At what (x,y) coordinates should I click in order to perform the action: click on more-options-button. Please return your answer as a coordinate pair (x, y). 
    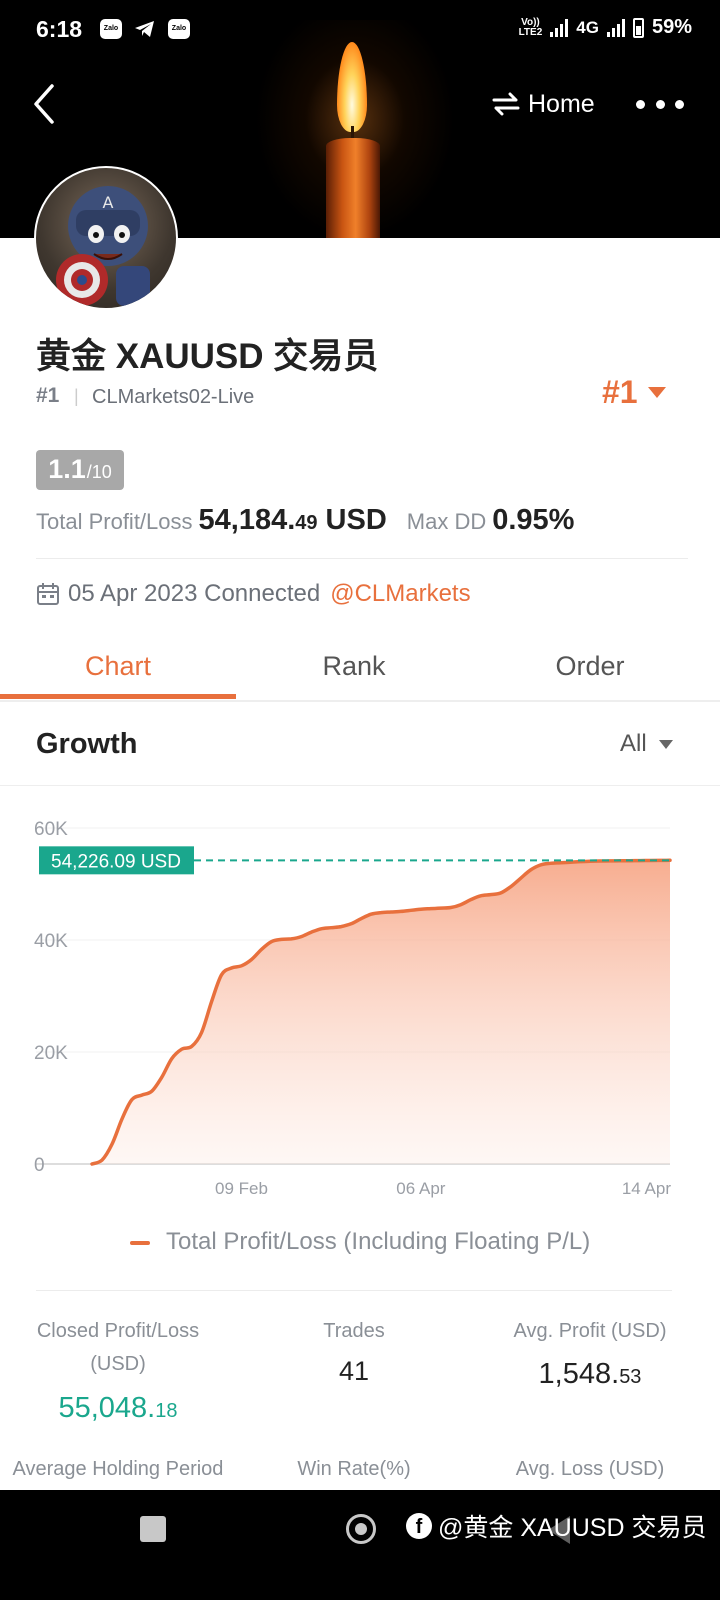
    Looking at the image, I should click on (660, 104).